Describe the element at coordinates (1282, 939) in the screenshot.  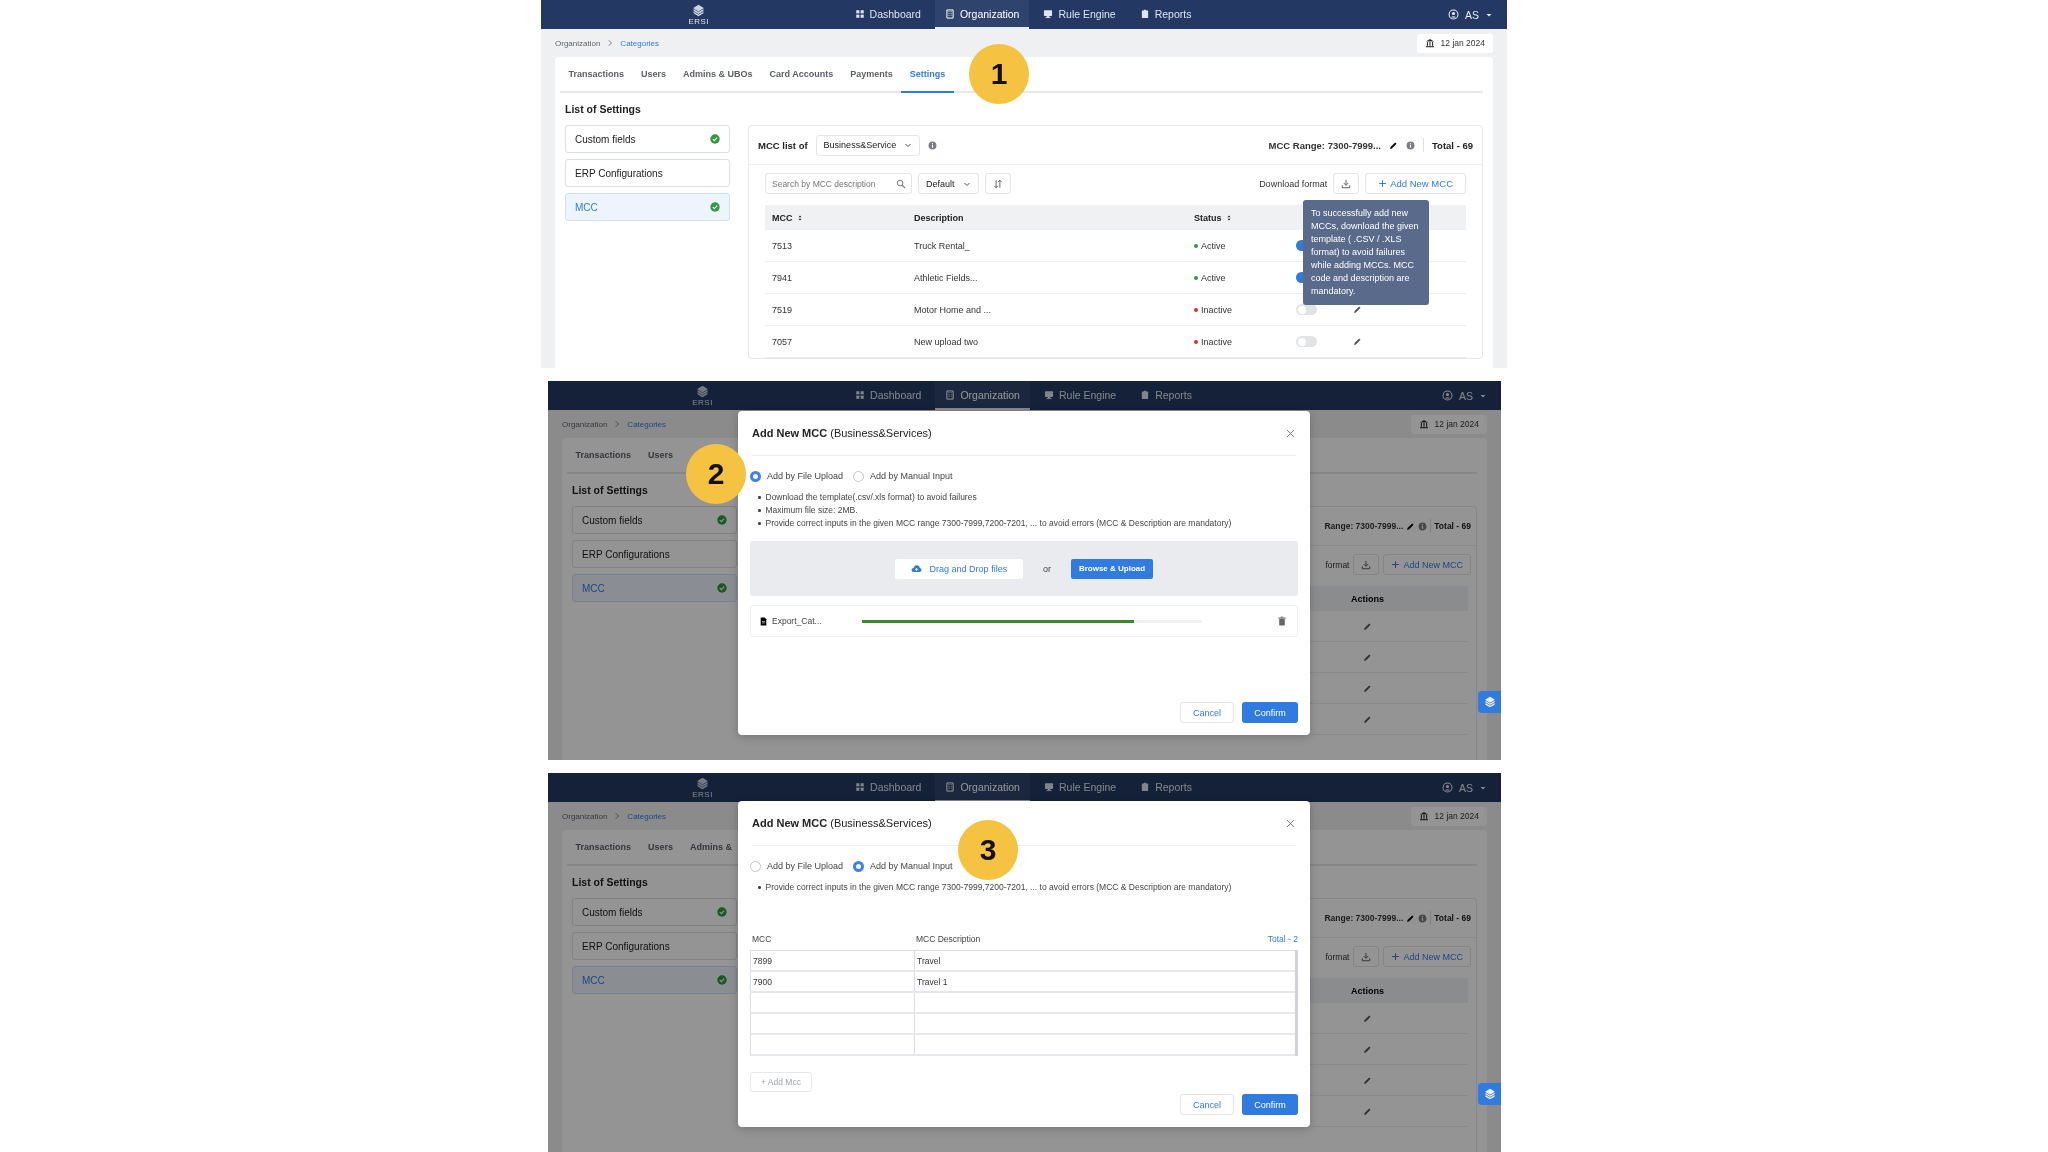
I see `total-count: Total - 2` at that location.